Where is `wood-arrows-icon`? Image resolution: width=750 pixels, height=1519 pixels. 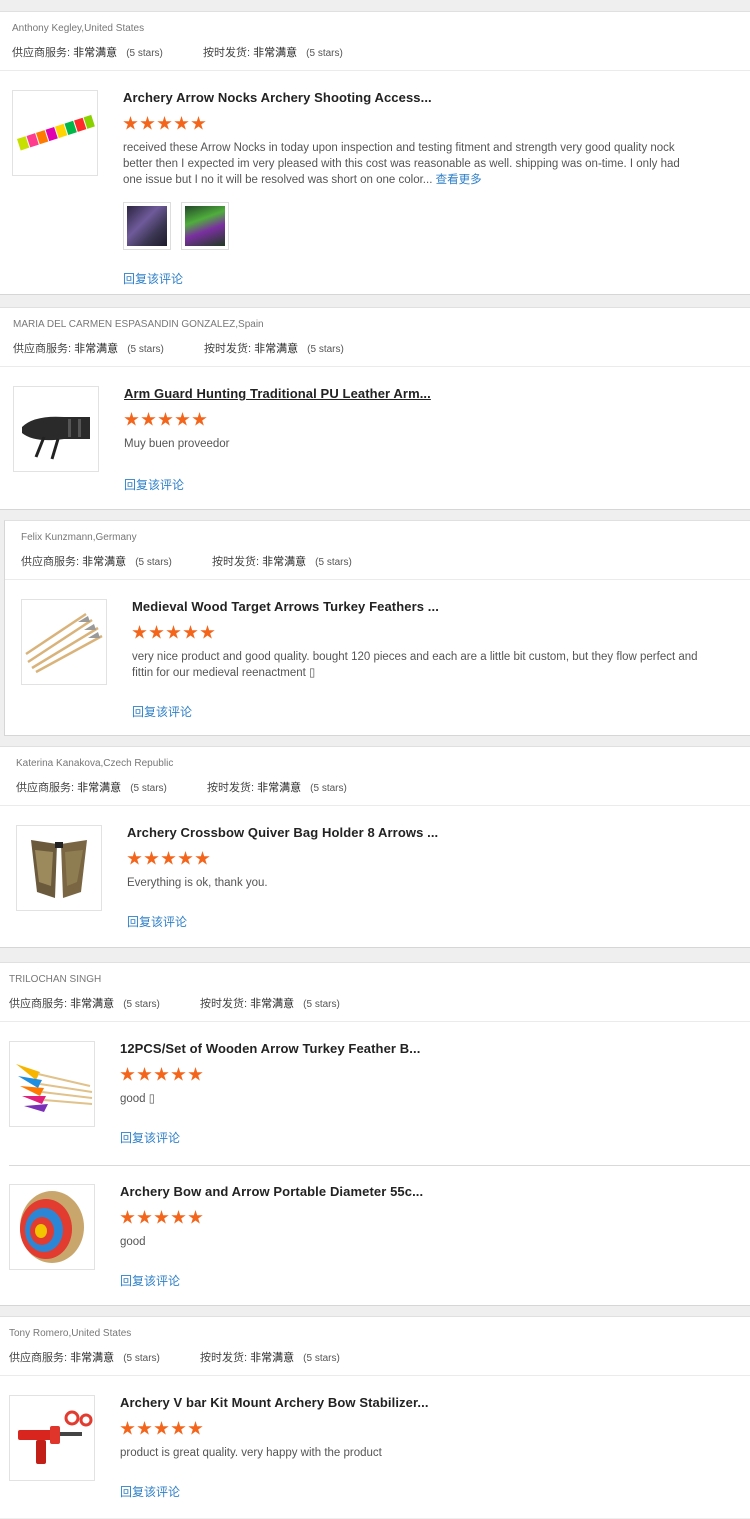 wood-arrows-icon is located at coordinates (64, 643).